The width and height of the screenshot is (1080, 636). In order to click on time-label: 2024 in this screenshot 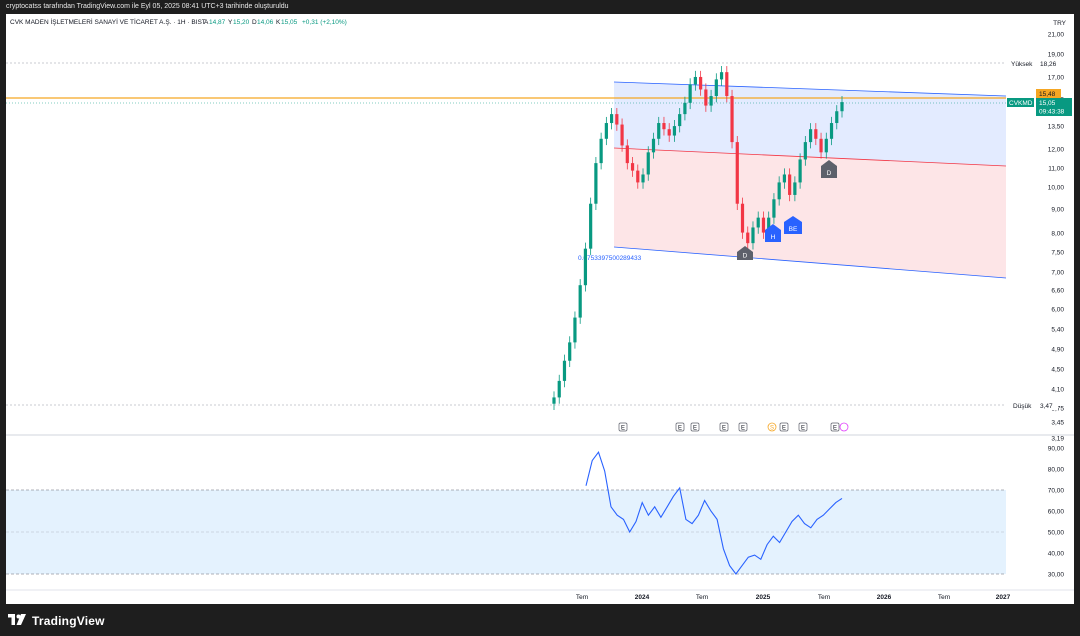, I will do `click(642, 597)`.